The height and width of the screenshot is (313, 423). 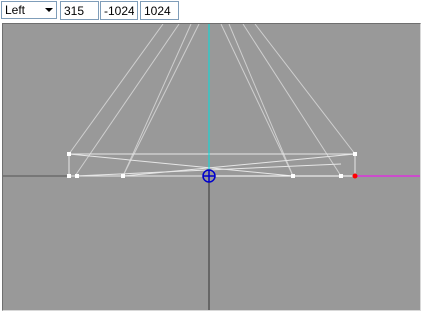 What do you see at coordinates (29, 10) in the screenshot?
I see `view-dropdown: Left` at bounding box center [29, 10].